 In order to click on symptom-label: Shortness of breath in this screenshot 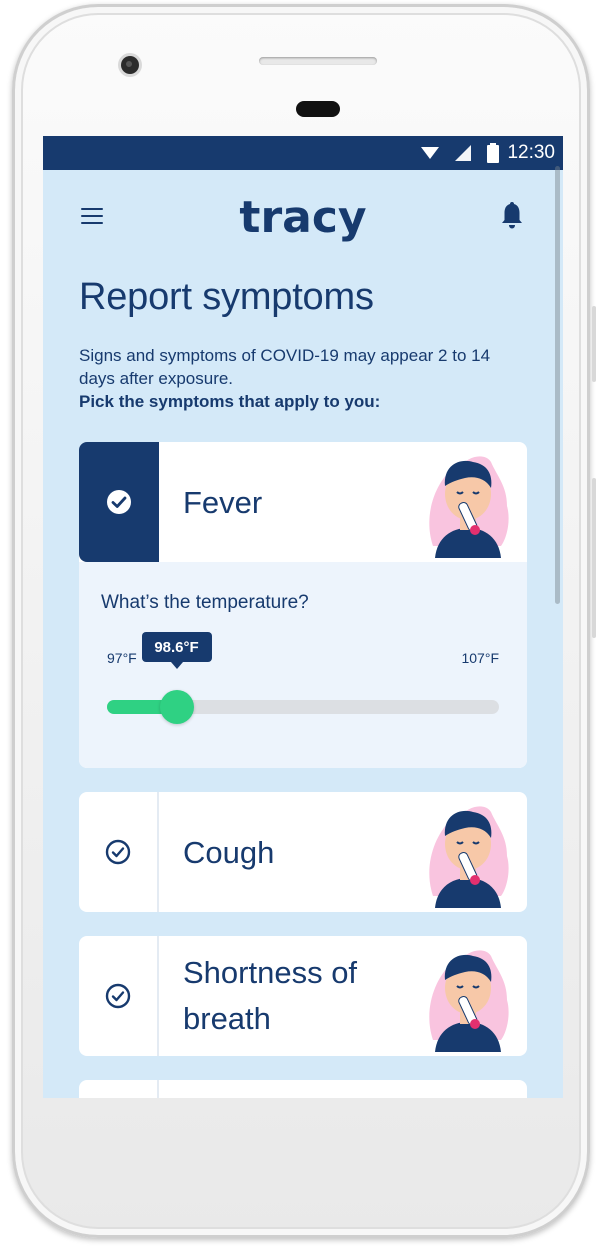, I will do `click(270, 995)`.